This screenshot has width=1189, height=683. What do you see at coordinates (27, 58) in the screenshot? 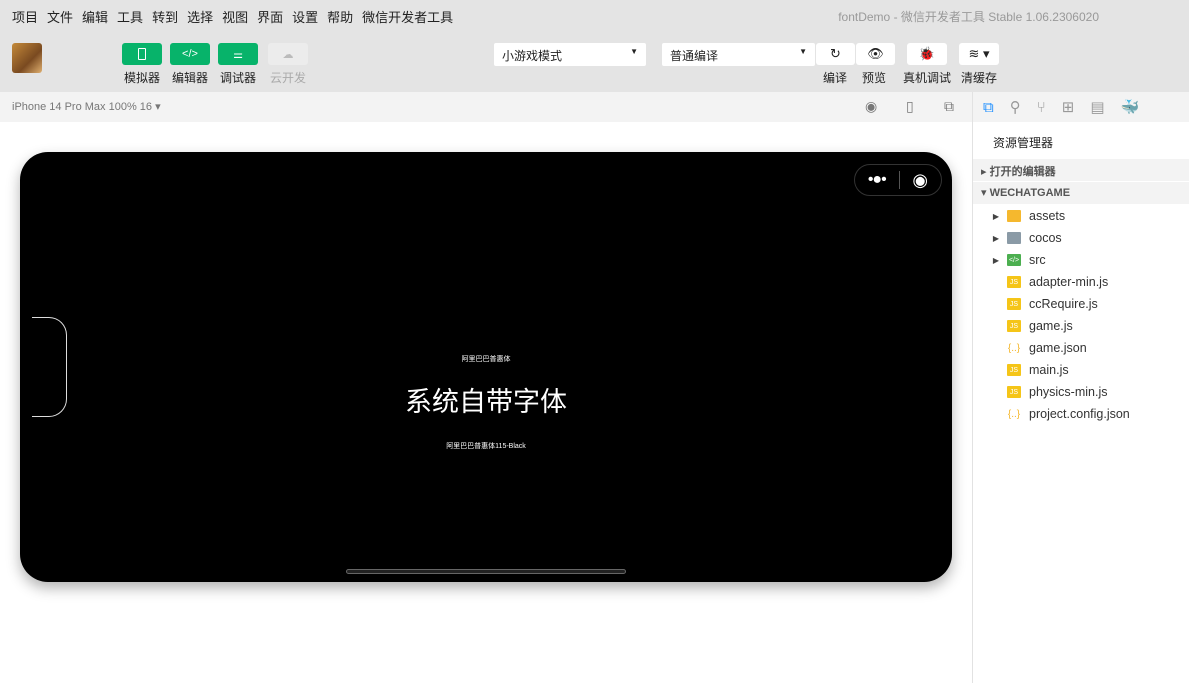
I see `avatar` at bounding box center [27, 58].